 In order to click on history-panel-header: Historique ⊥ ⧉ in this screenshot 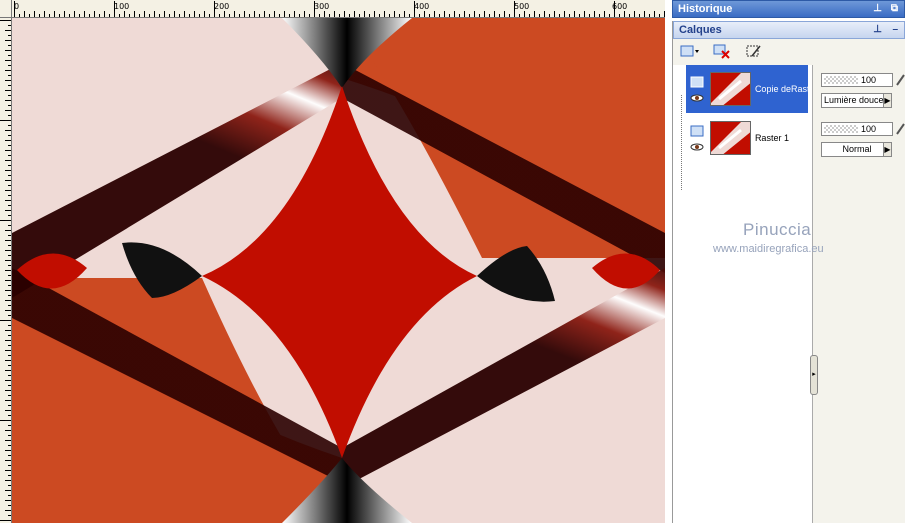, I will do `click(788, 9)`.